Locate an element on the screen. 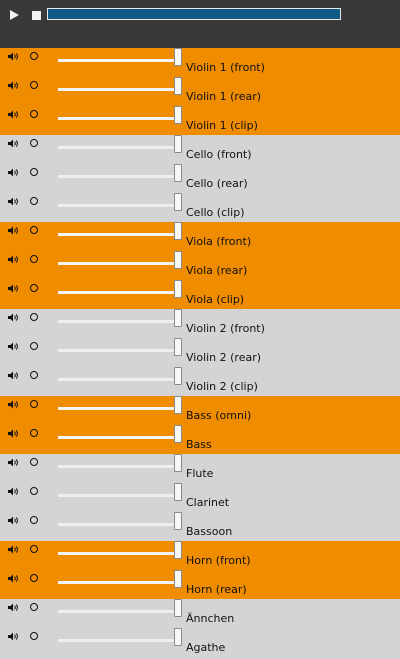  track-row: Violin 1 (front) is located at coordinates (200, 62).